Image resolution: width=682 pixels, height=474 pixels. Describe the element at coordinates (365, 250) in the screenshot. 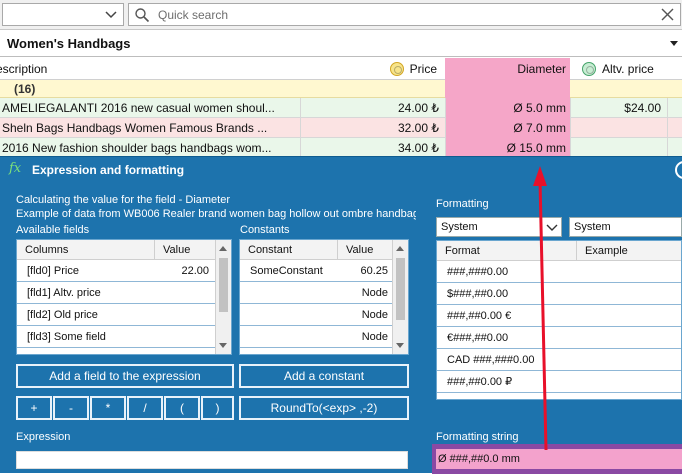

I see `constants-header-value: Value` at that location.